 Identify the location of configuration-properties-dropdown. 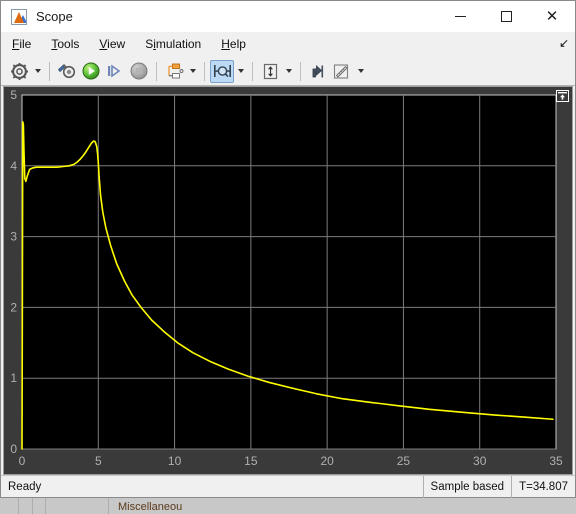
(37, 71).